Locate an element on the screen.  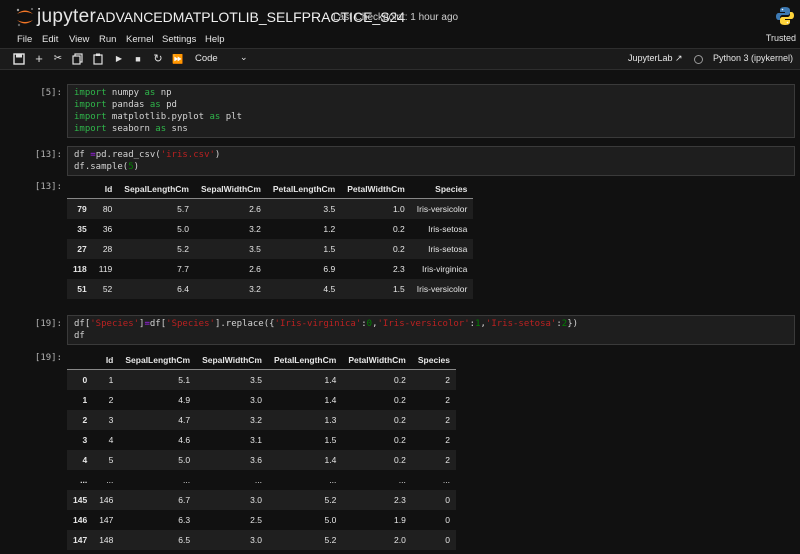
menu-settings: Settings is located at coordinates (179, 39).